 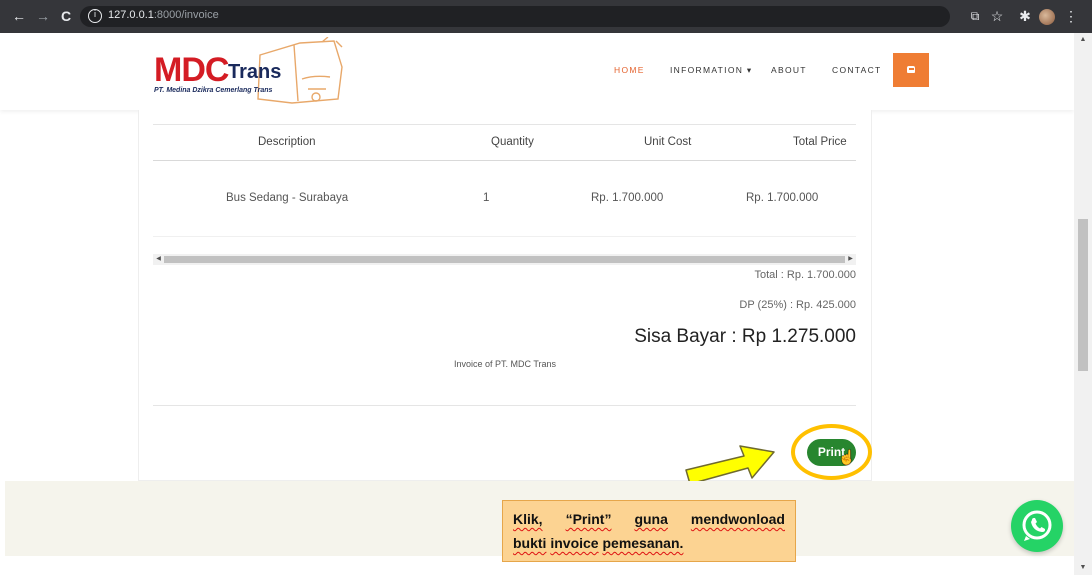 I want to click on star-icon: ☆, so click(x=997, y=16).